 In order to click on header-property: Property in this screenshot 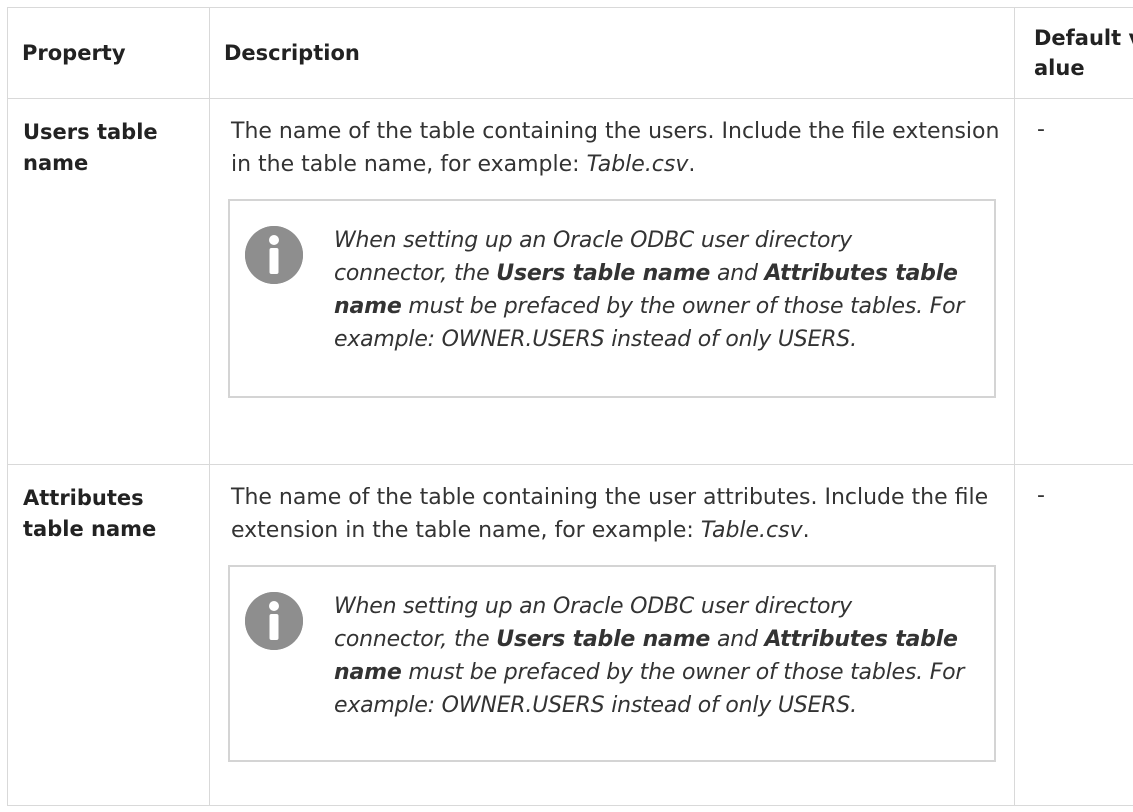, I will do `click(108, 53)`.